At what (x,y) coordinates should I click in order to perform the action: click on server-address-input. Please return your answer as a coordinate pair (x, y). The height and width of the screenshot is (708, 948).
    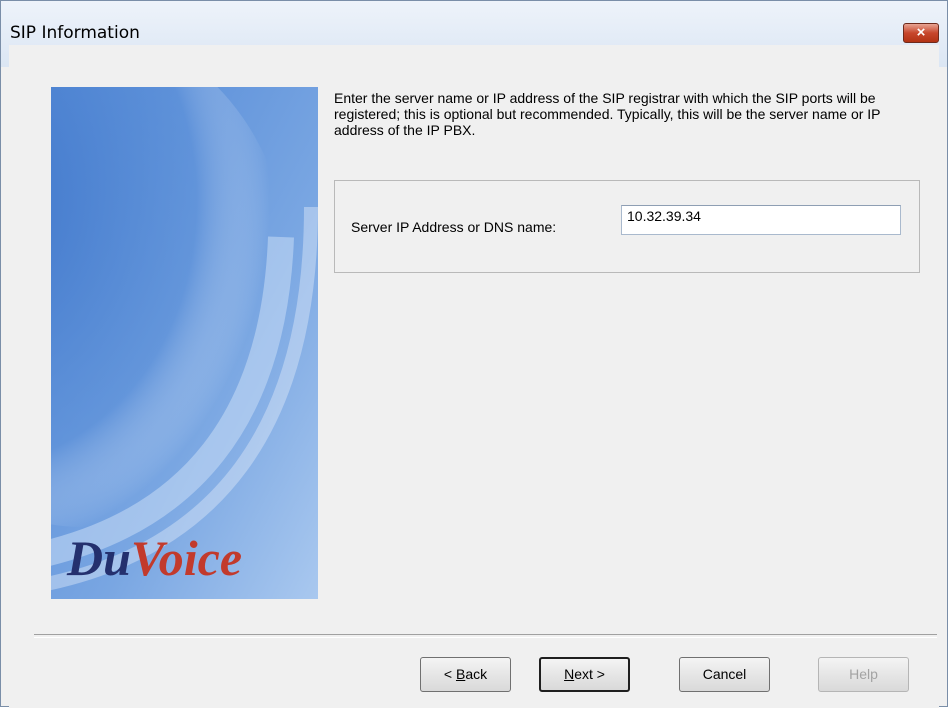
    Looking at the image, I should click on (761, 220).